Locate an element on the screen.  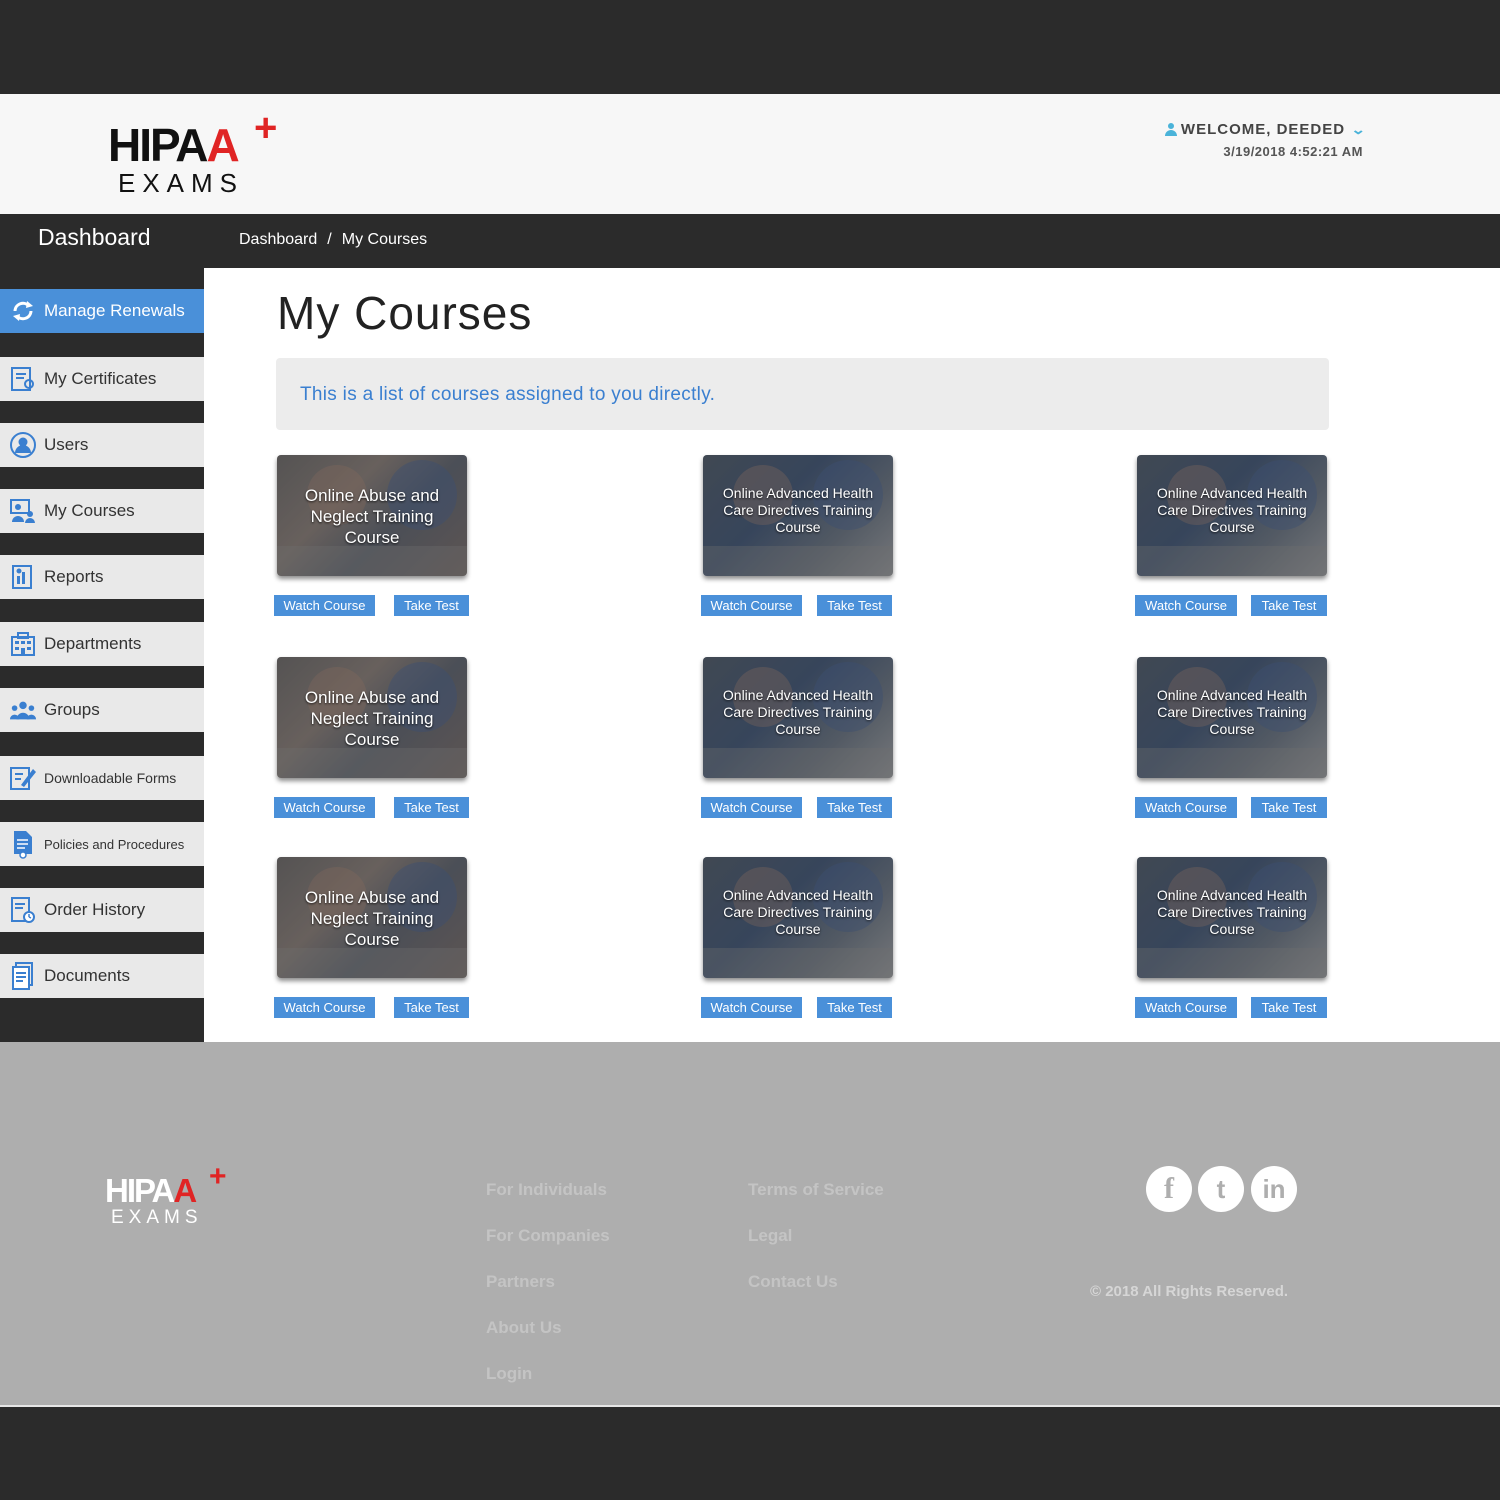
refresh-icon is located at coordinates (23, 311).